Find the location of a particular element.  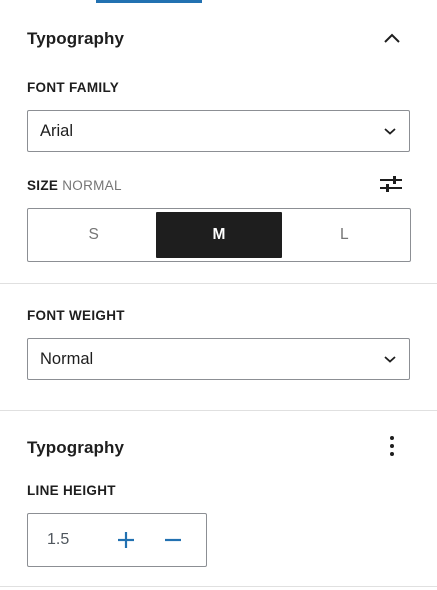

font-weight-select: Normal is located at coordinates (218, 359).